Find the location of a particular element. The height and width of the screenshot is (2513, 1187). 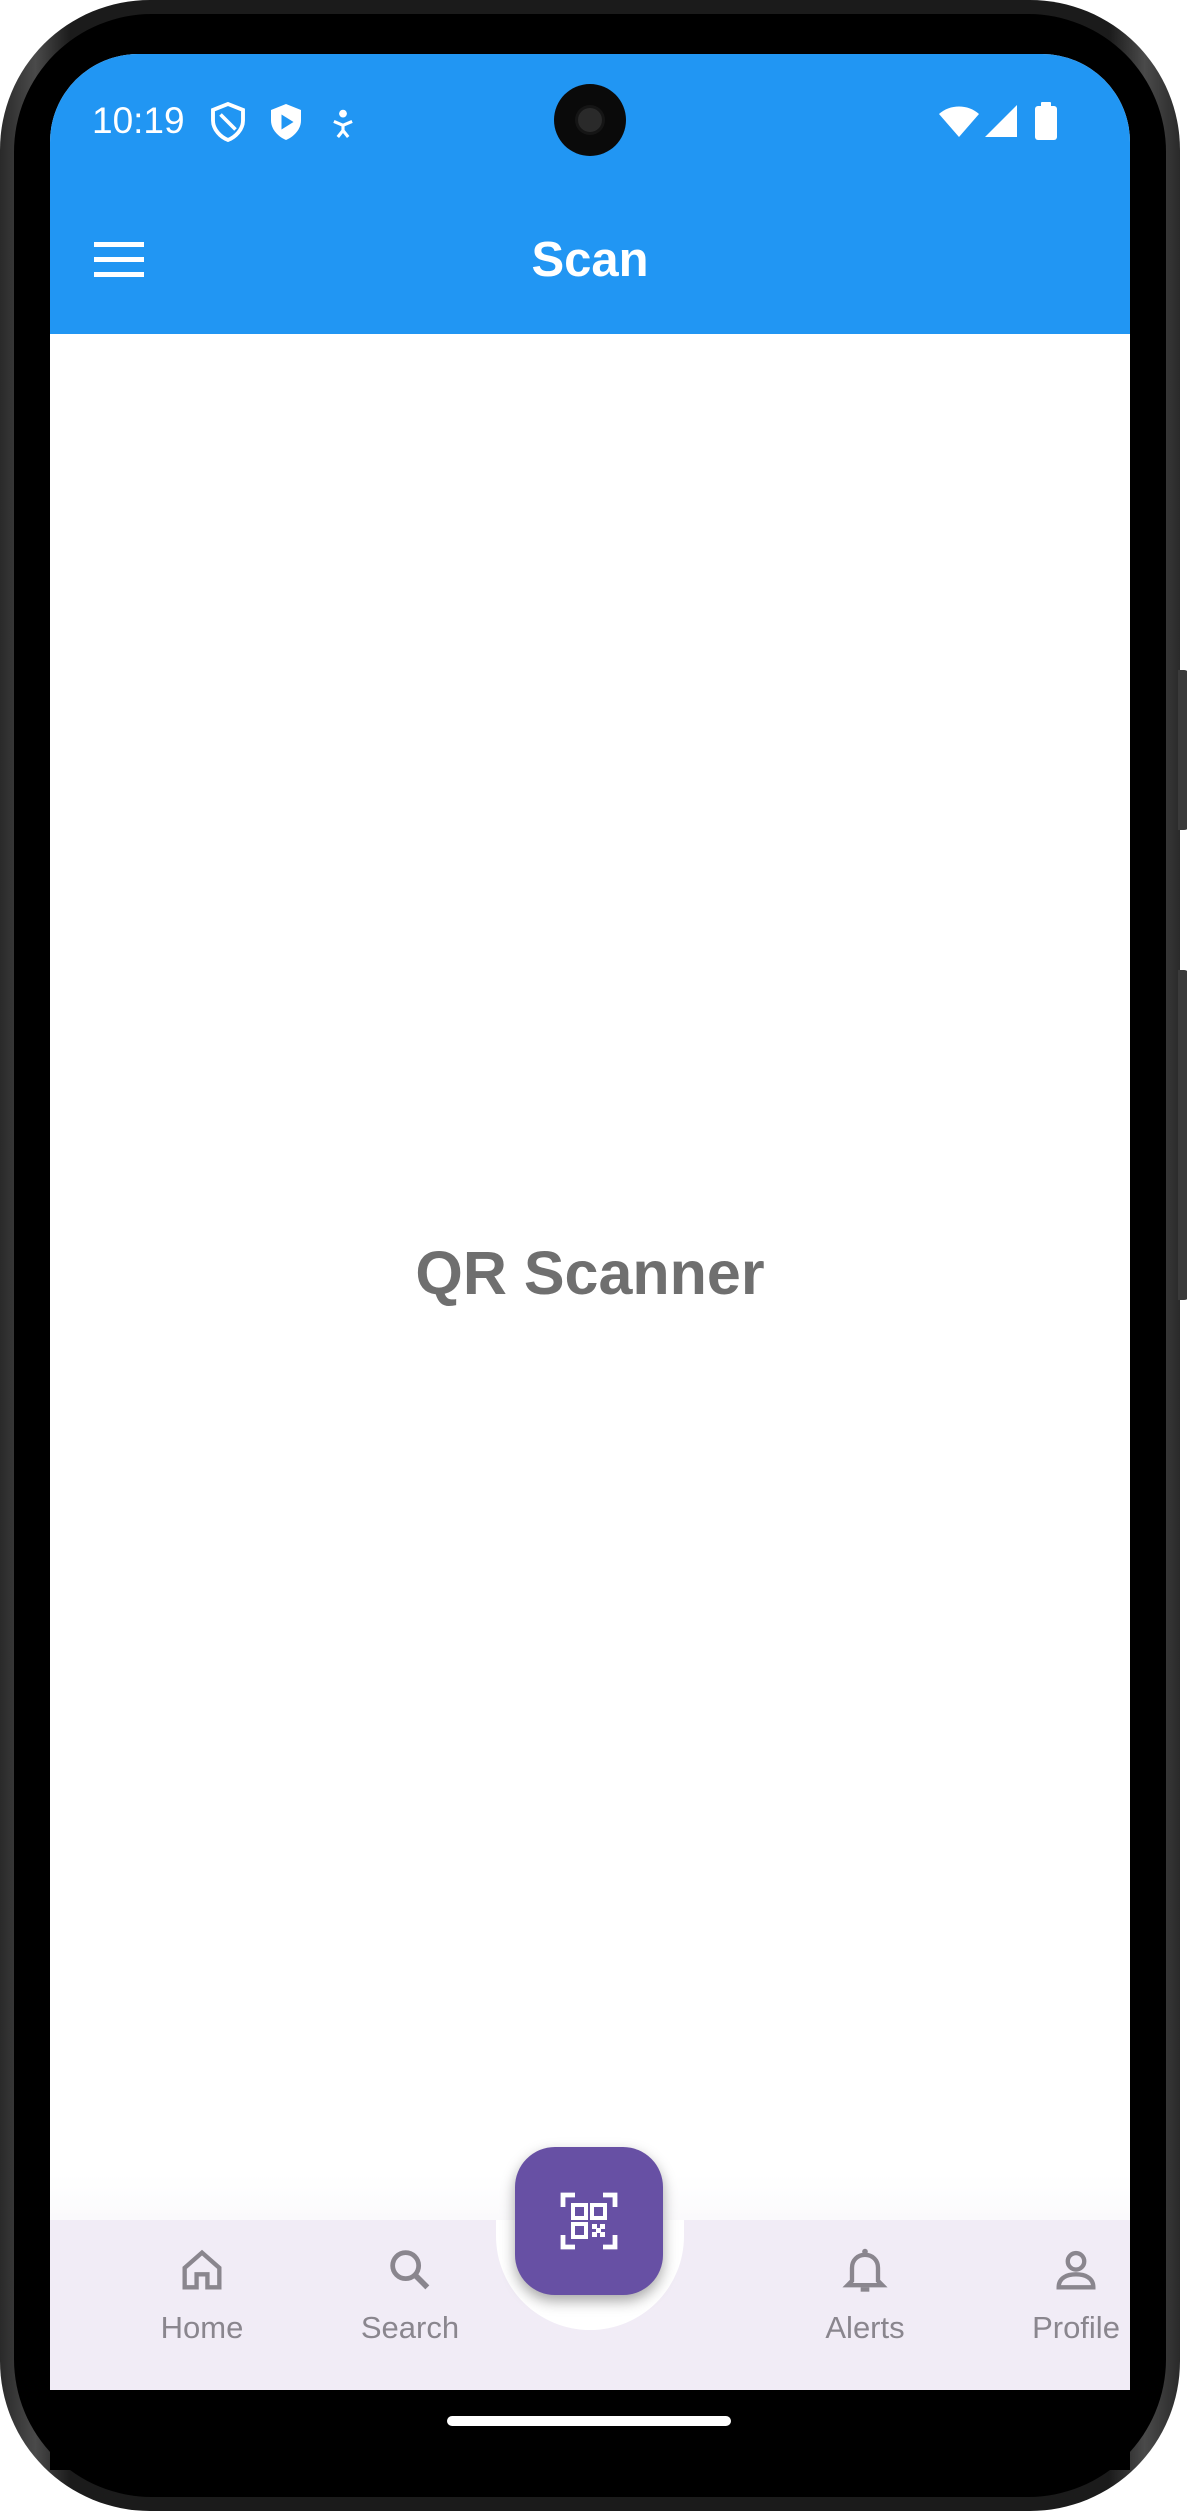

scan-fab-button is located at coordinates (589, 2221).